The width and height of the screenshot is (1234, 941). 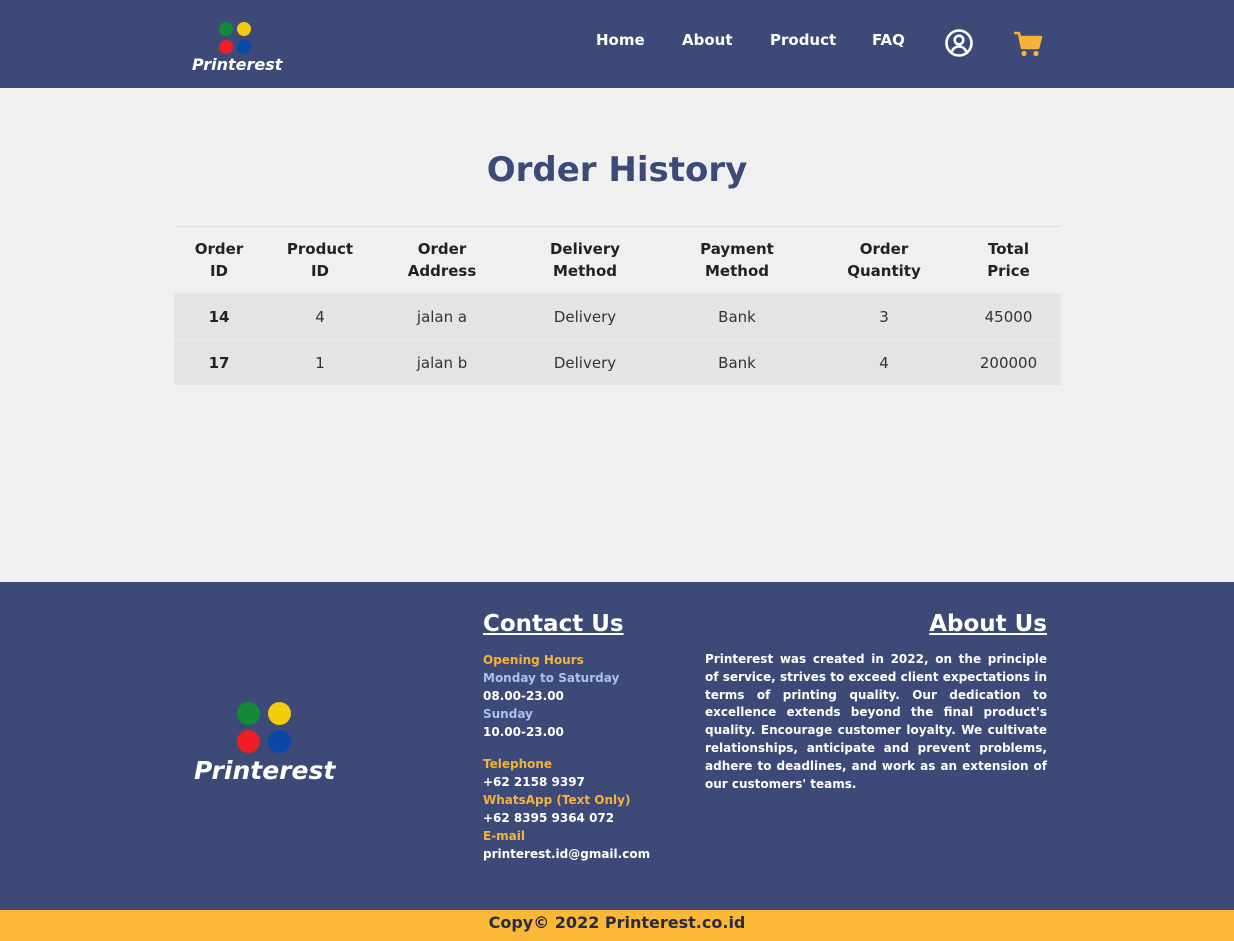 What do you see at coordinates (320, 362) in the screenshot?
I see `cell-product-id: 1` at bounding box center [320, 362].